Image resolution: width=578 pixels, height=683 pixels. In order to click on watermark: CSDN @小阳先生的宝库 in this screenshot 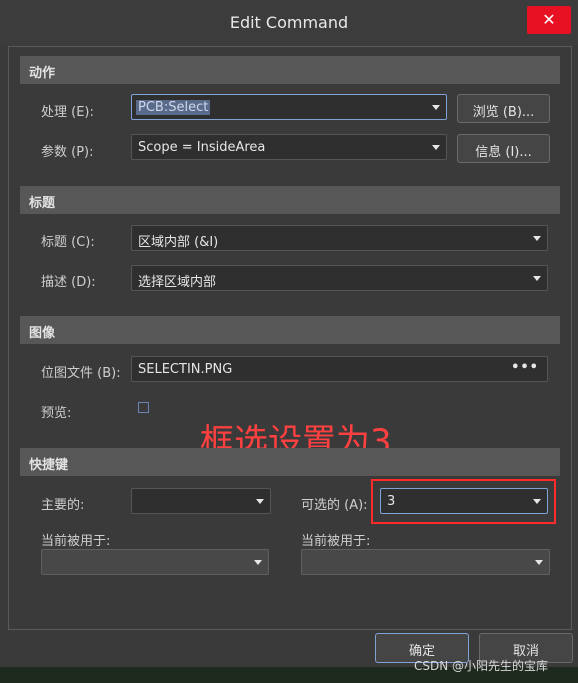, I will do `click(481, 666)`.